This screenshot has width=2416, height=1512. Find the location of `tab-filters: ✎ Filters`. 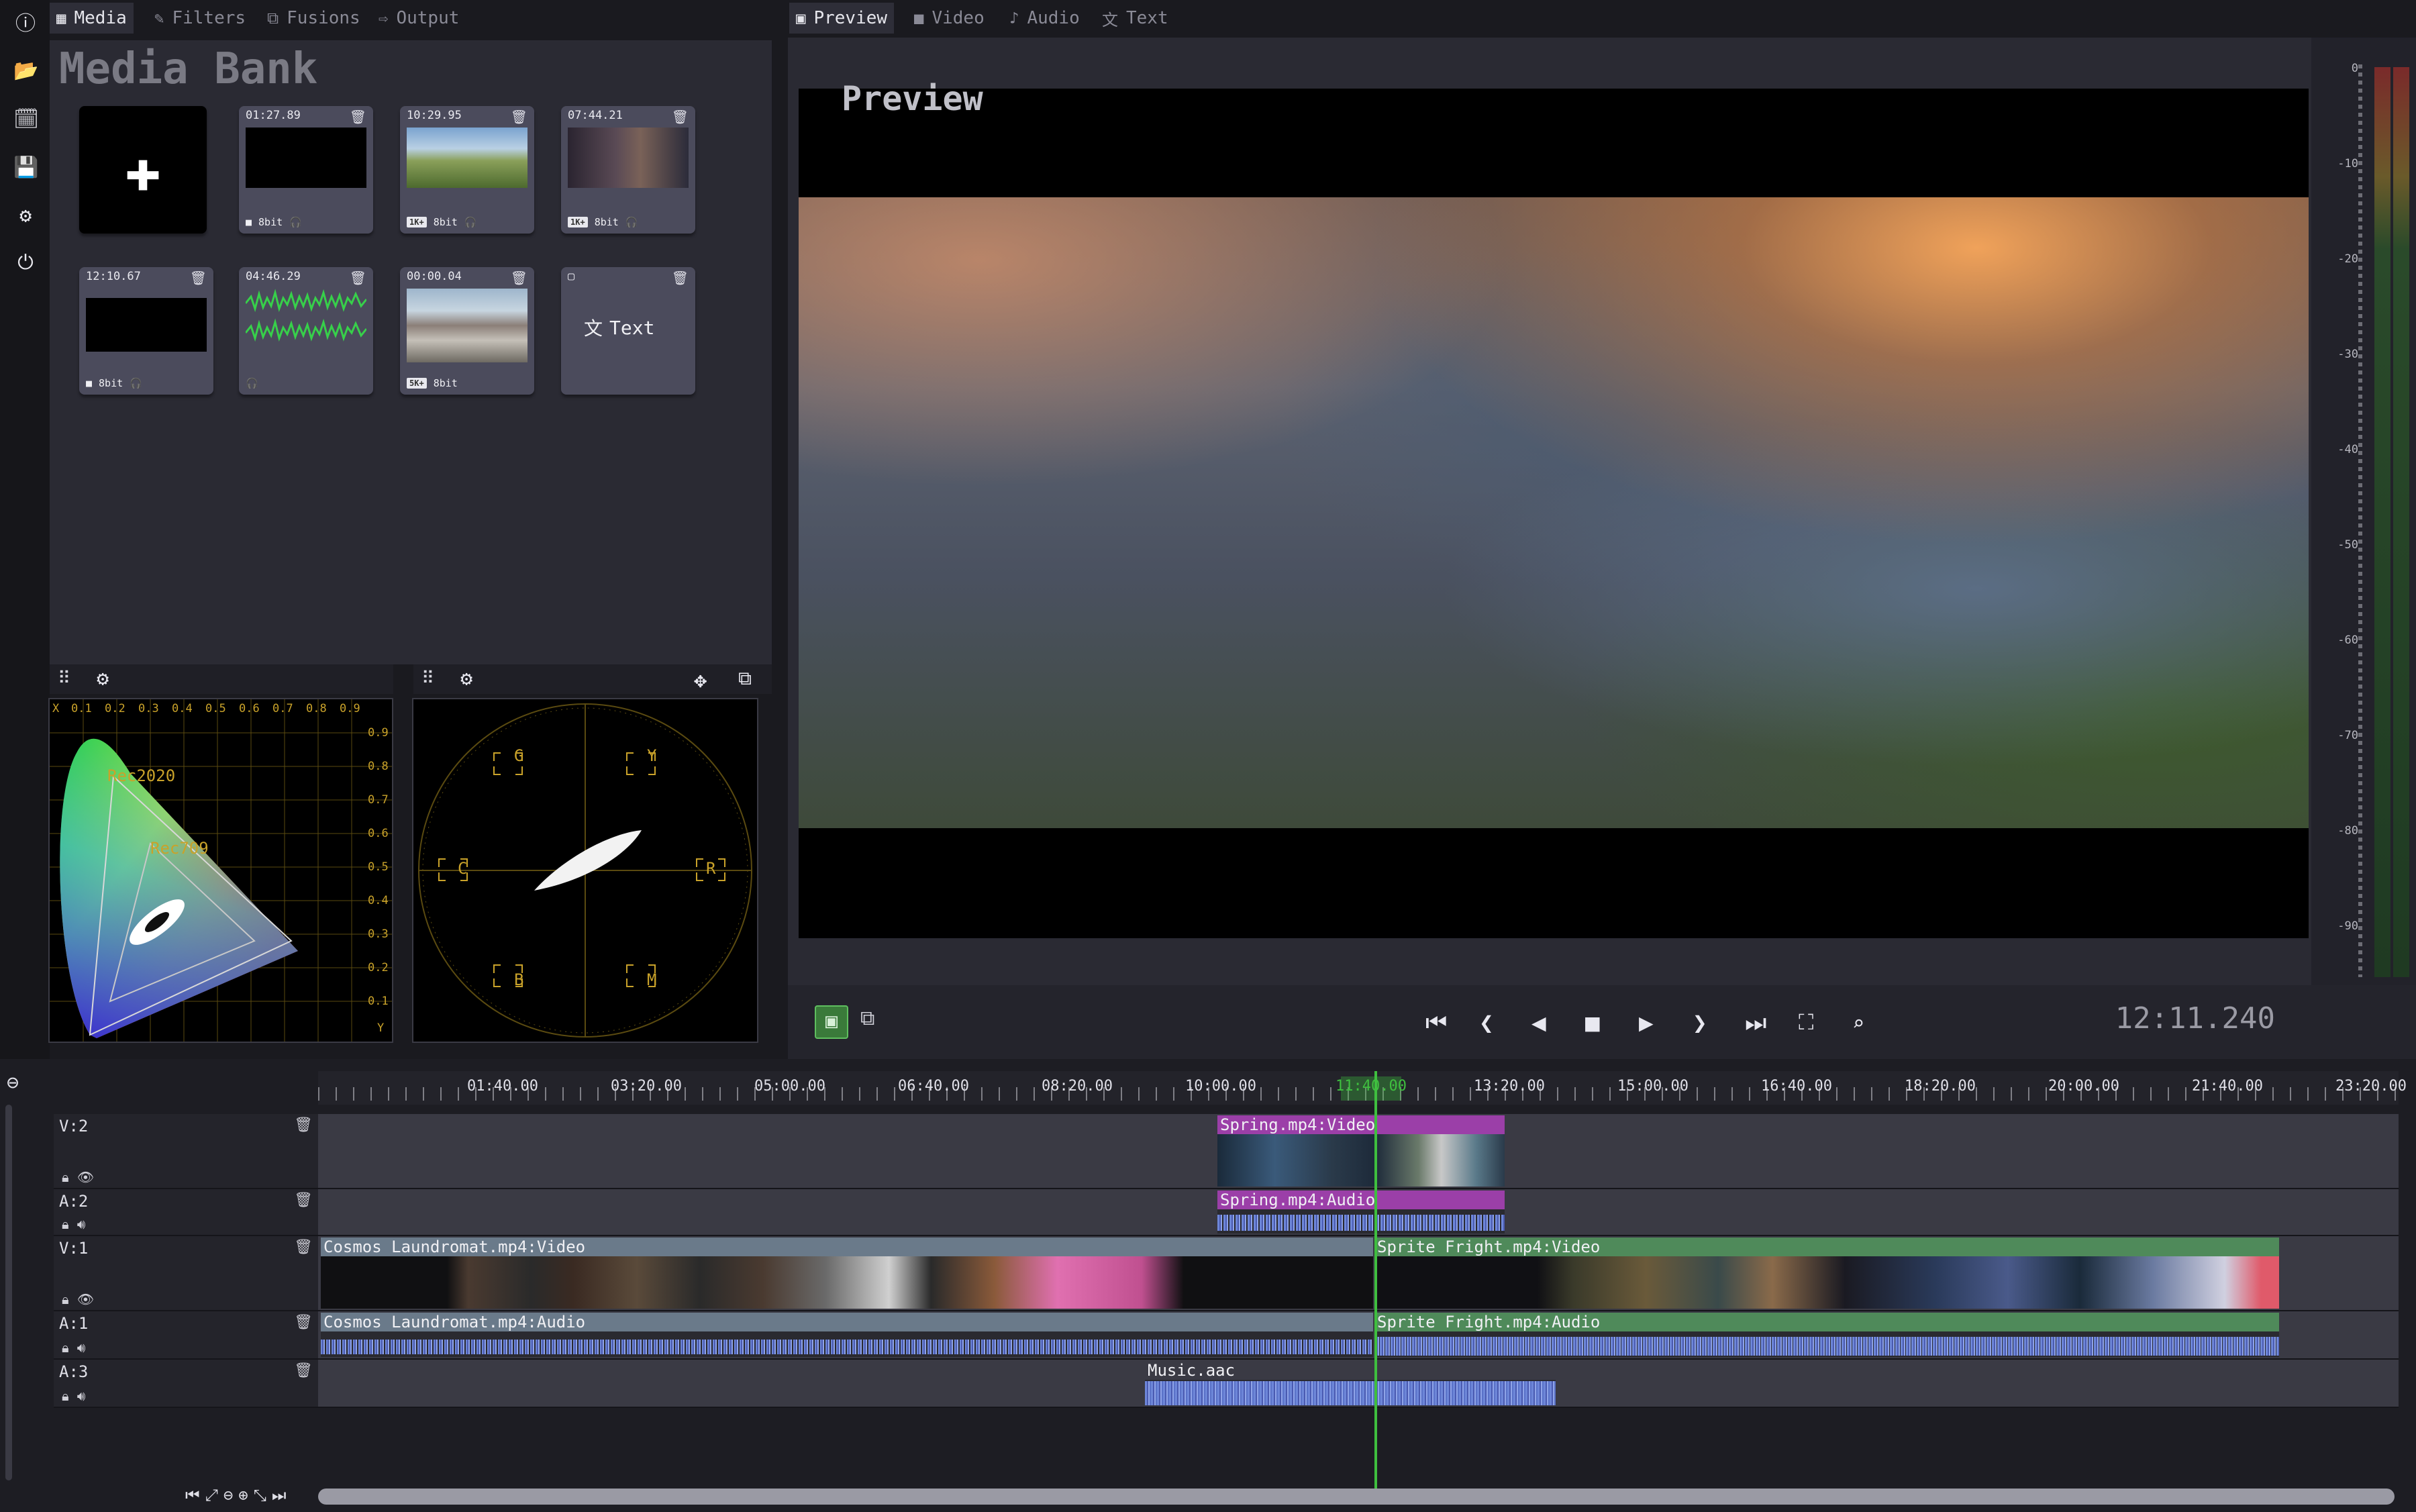

tab-filters: ✎ Filters is located at coordinates (200, 18).